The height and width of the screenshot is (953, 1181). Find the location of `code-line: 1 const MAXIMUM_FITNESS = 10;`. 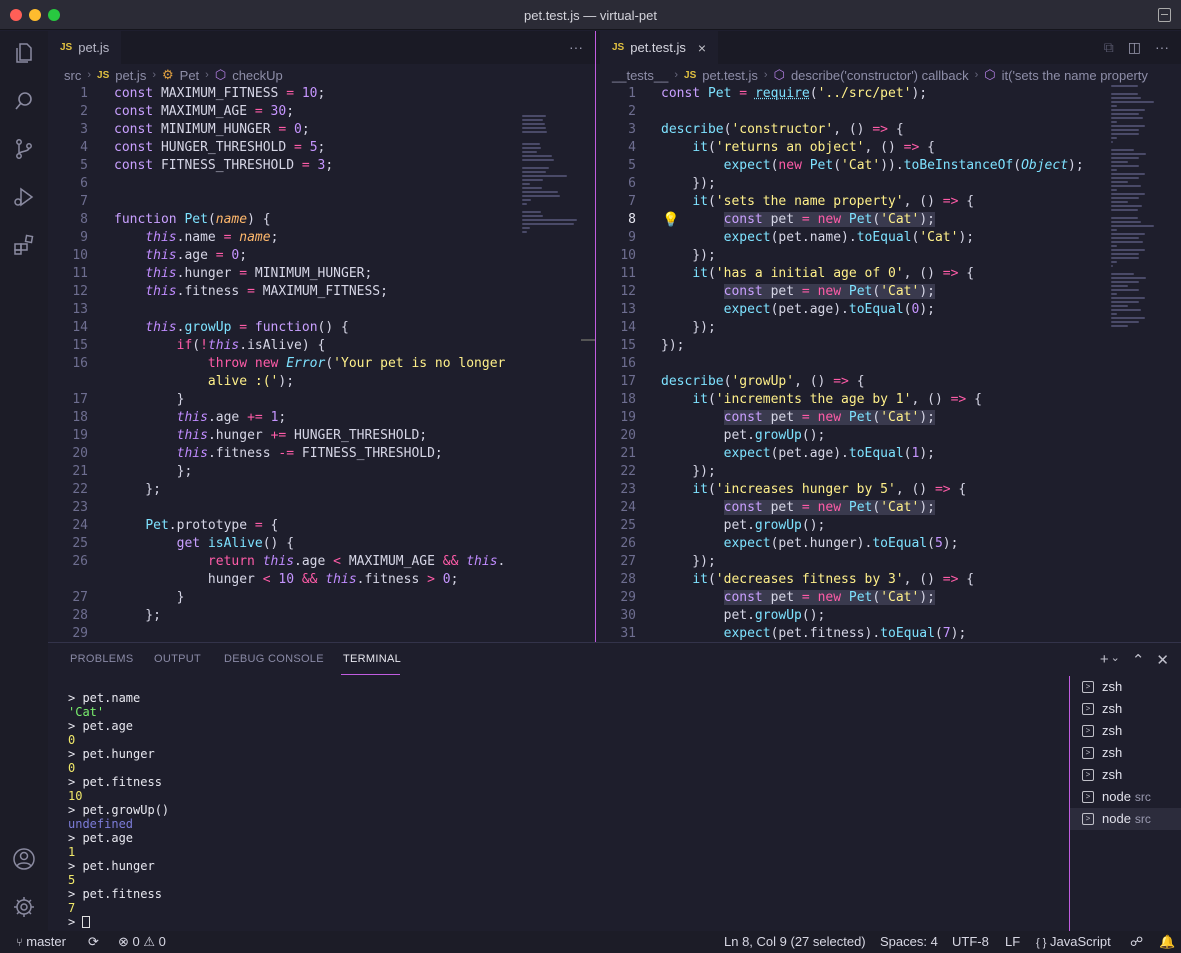

code-line: 1 const MAXIMUM_FITNESS = 10; is located at coordinates (321, 94).